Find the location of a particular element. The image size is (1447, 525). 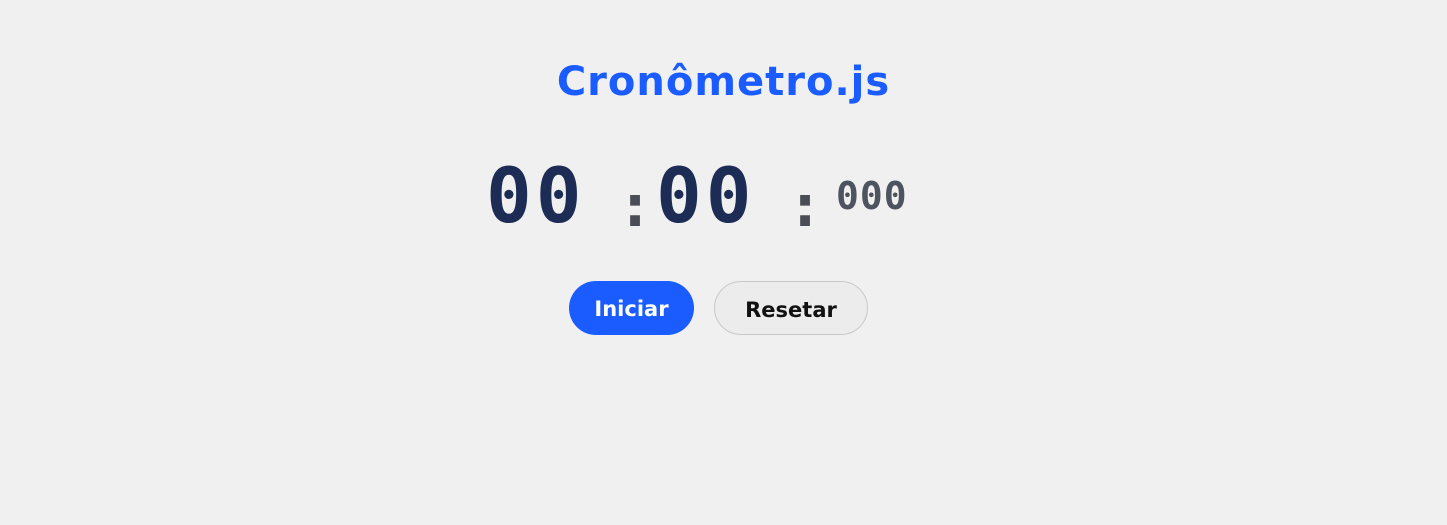

start-button: Iniciar is located at coordinates (631, 308).